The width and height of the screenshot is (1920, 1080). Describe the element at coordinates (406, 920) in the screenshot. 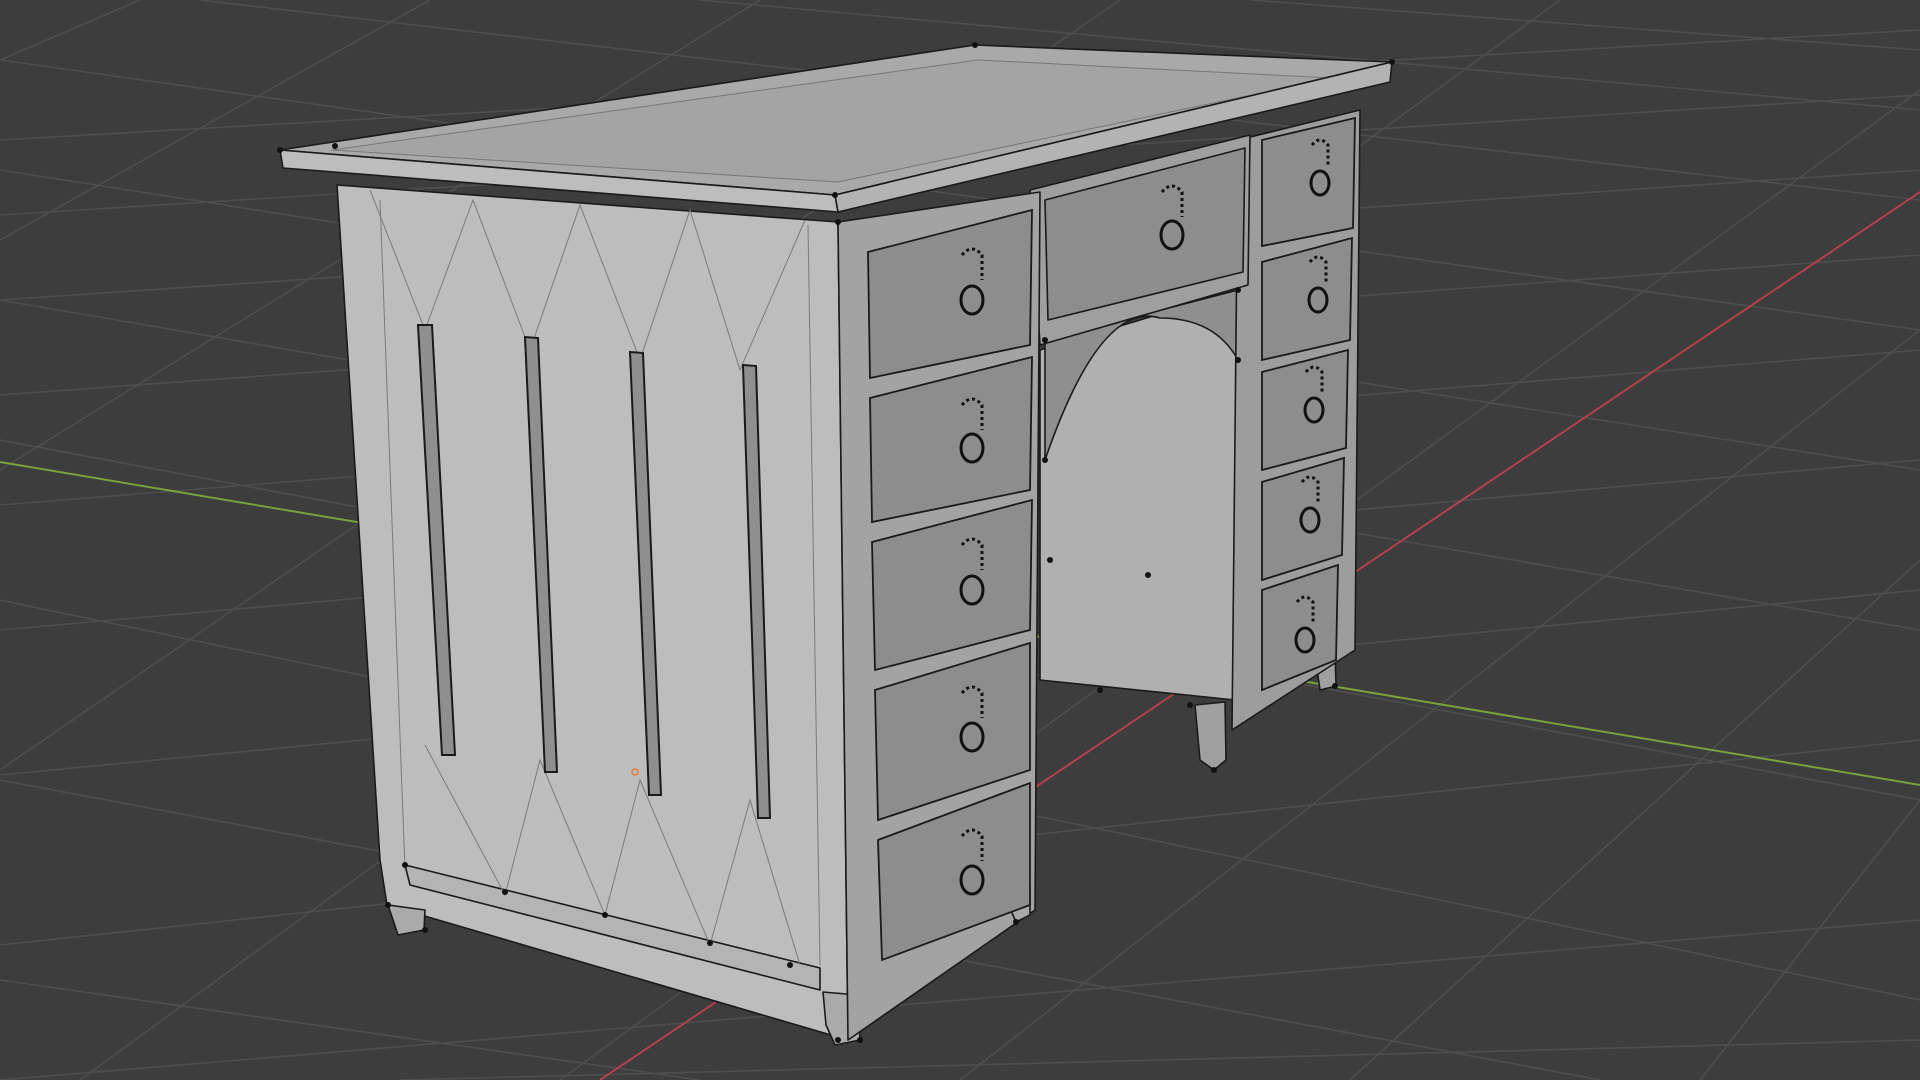

I see `leg-front-left` at that location.